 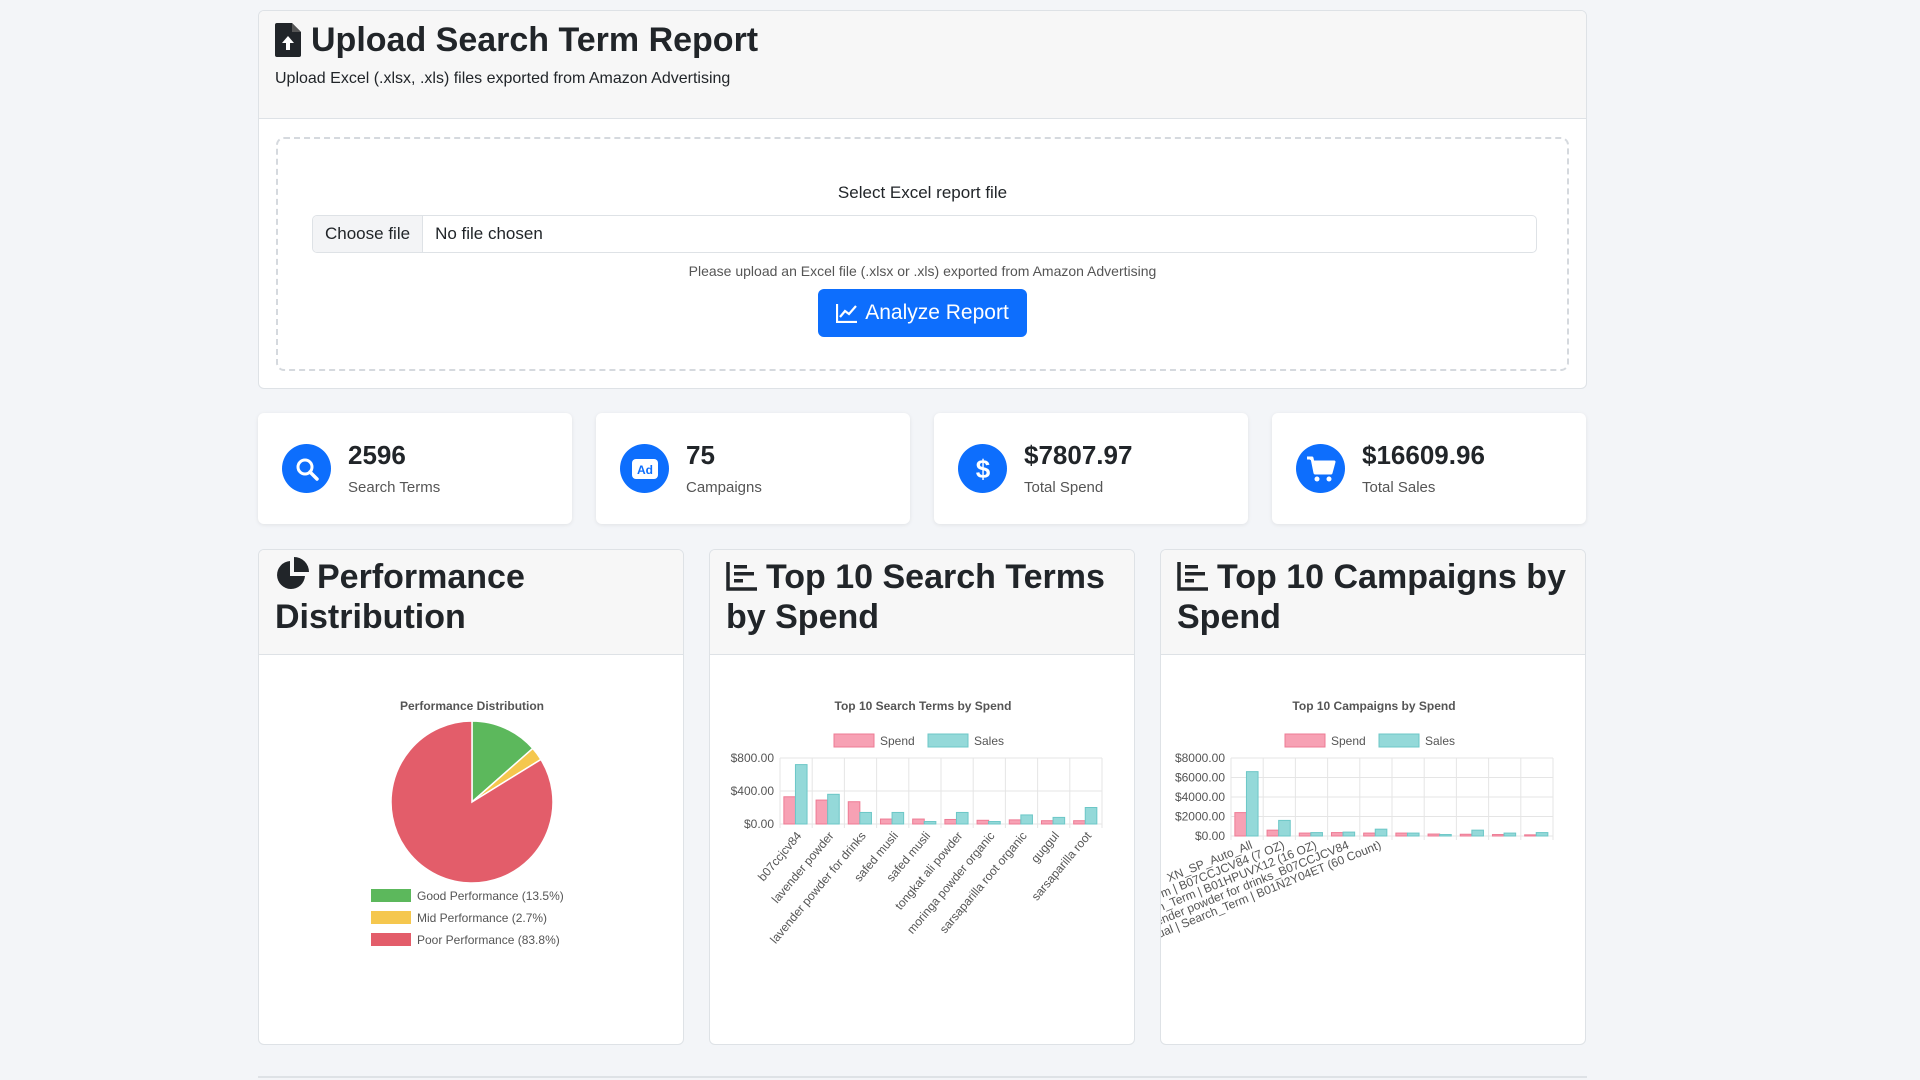 I want to click on stat-card-search-terms: 2596 Search Terms, so click(x=415, y=468).